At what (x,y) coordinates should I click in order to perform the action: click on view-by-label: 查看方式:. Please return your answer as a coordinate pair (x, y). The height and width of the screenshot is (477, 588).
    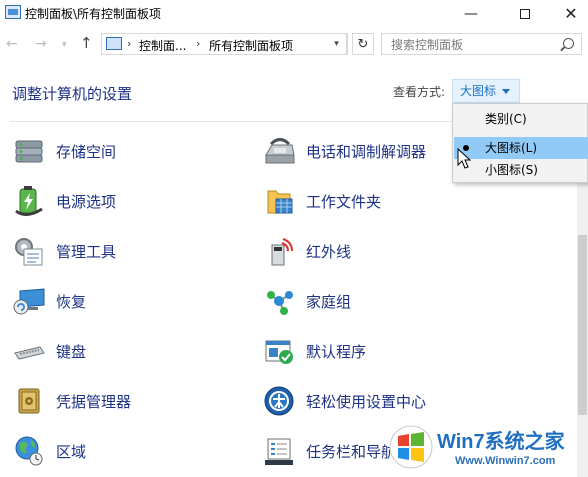
    Looking at the image, I should click on (419, 92).